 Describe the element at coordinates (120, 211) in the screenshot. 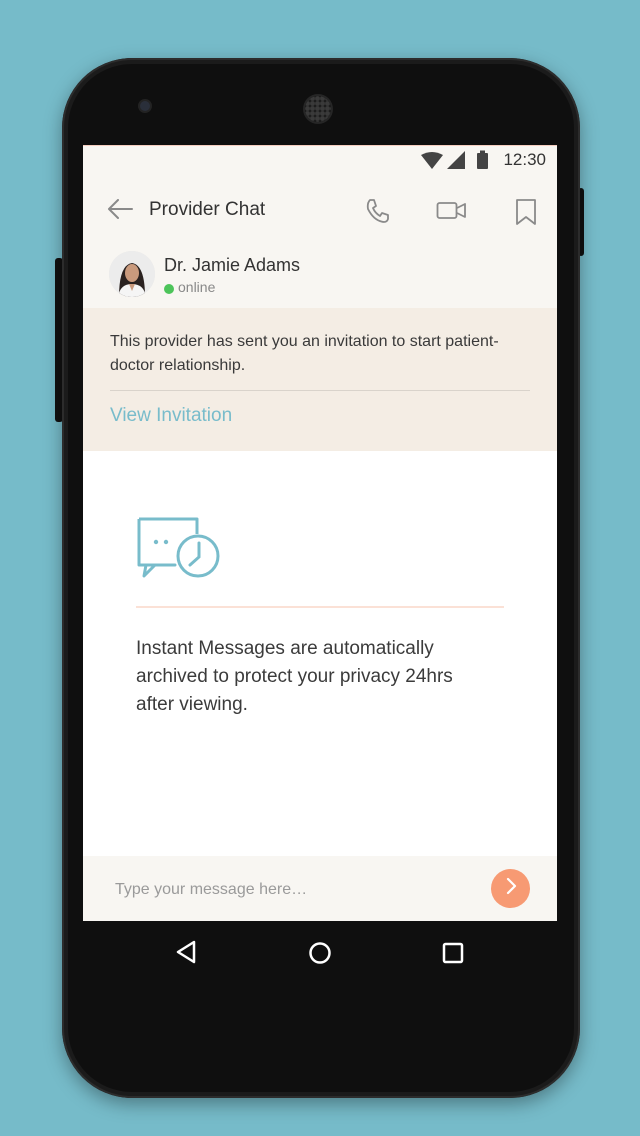

I see `back-arrow-icon` at that location.